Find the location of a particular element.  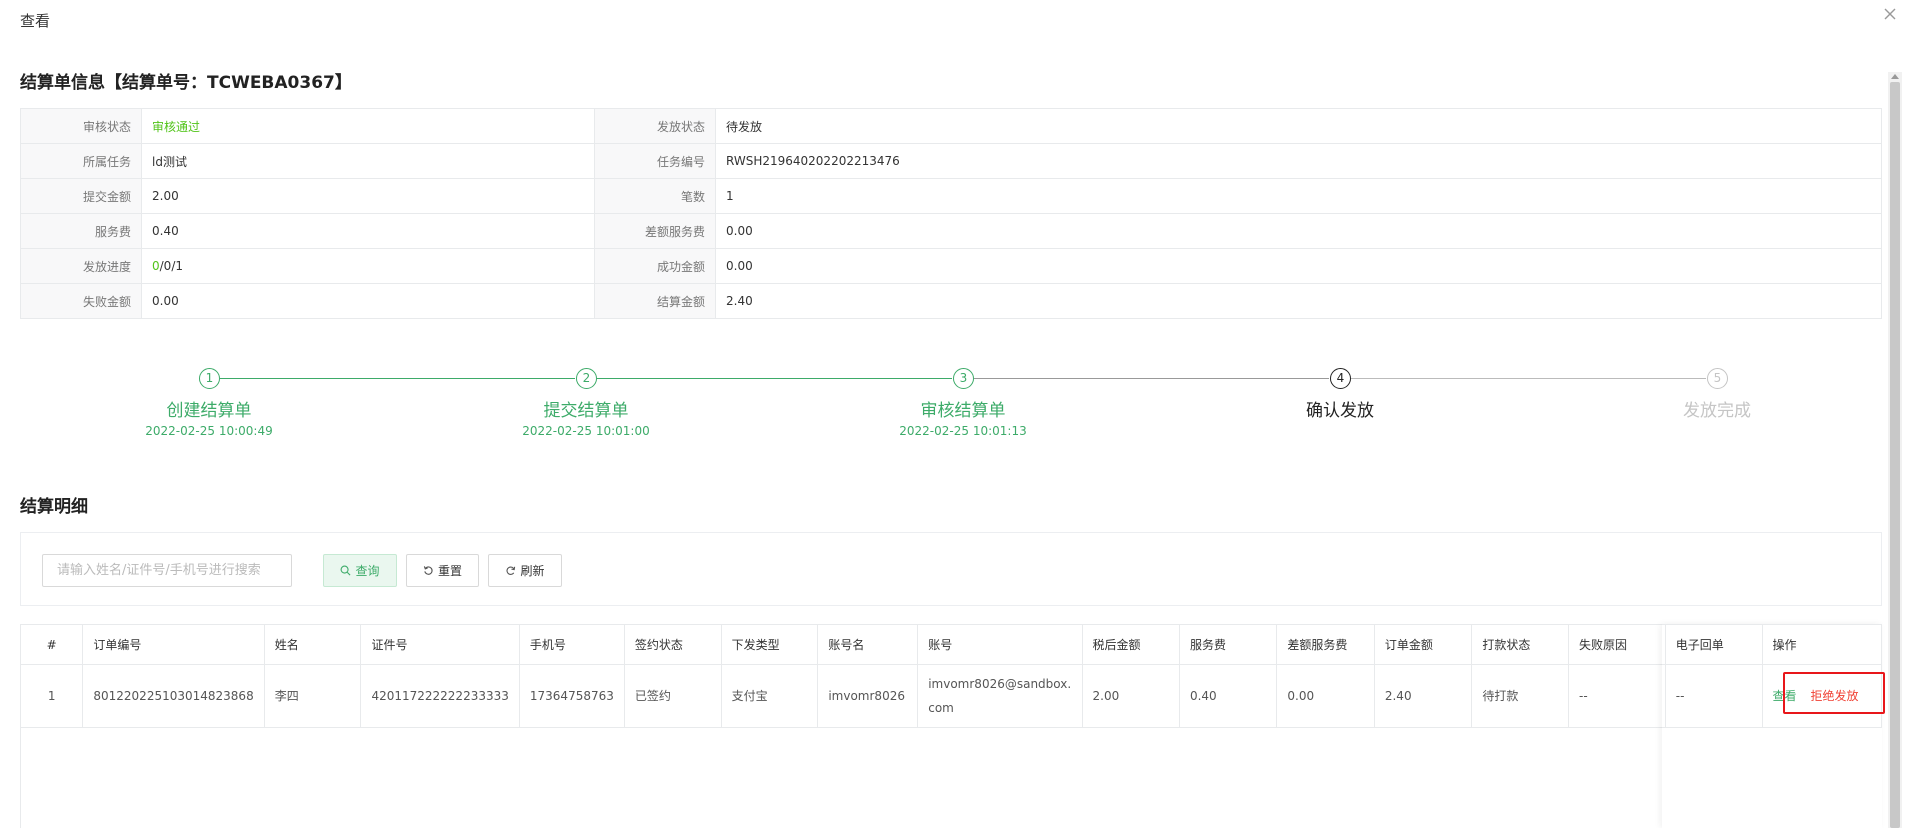

column-header: 签约状态 is located at coordinates (672, 644).